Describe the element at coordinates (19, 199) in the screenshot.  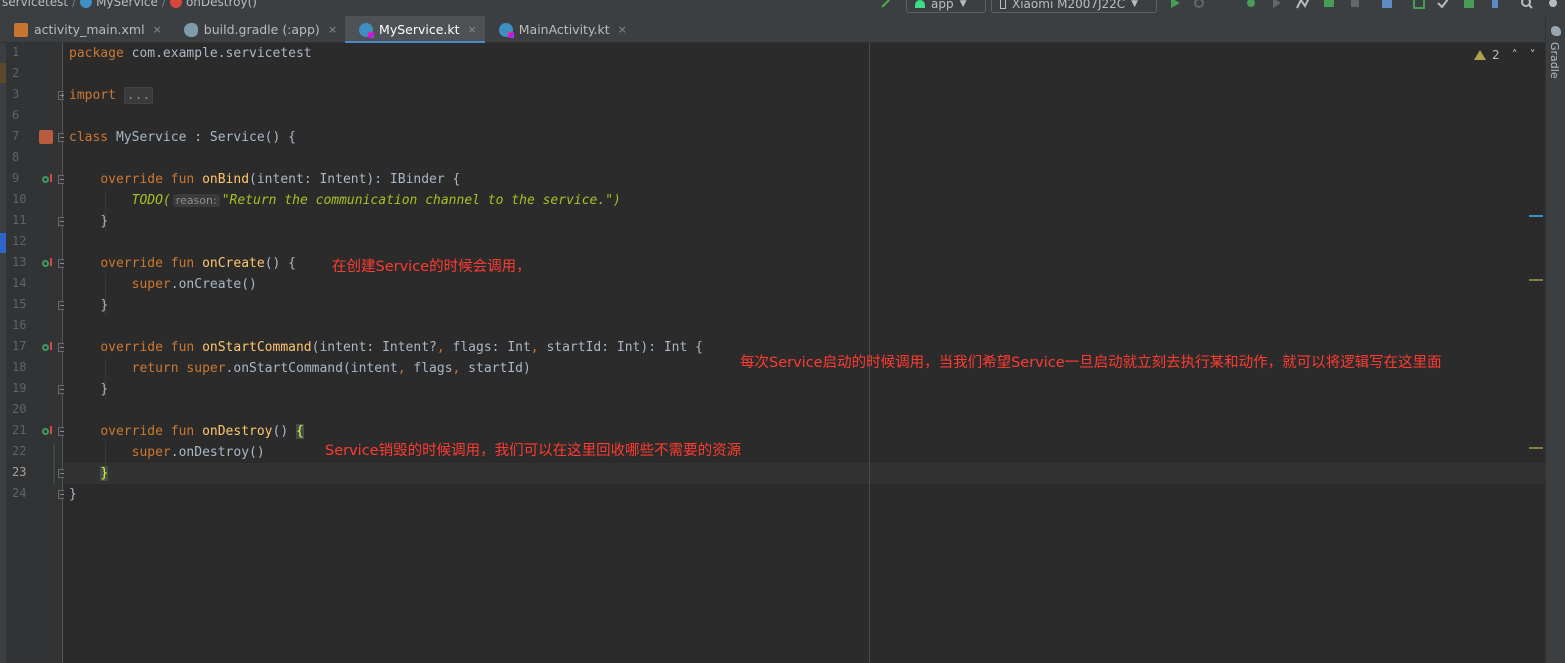
I see `line-number: 10` at that location.